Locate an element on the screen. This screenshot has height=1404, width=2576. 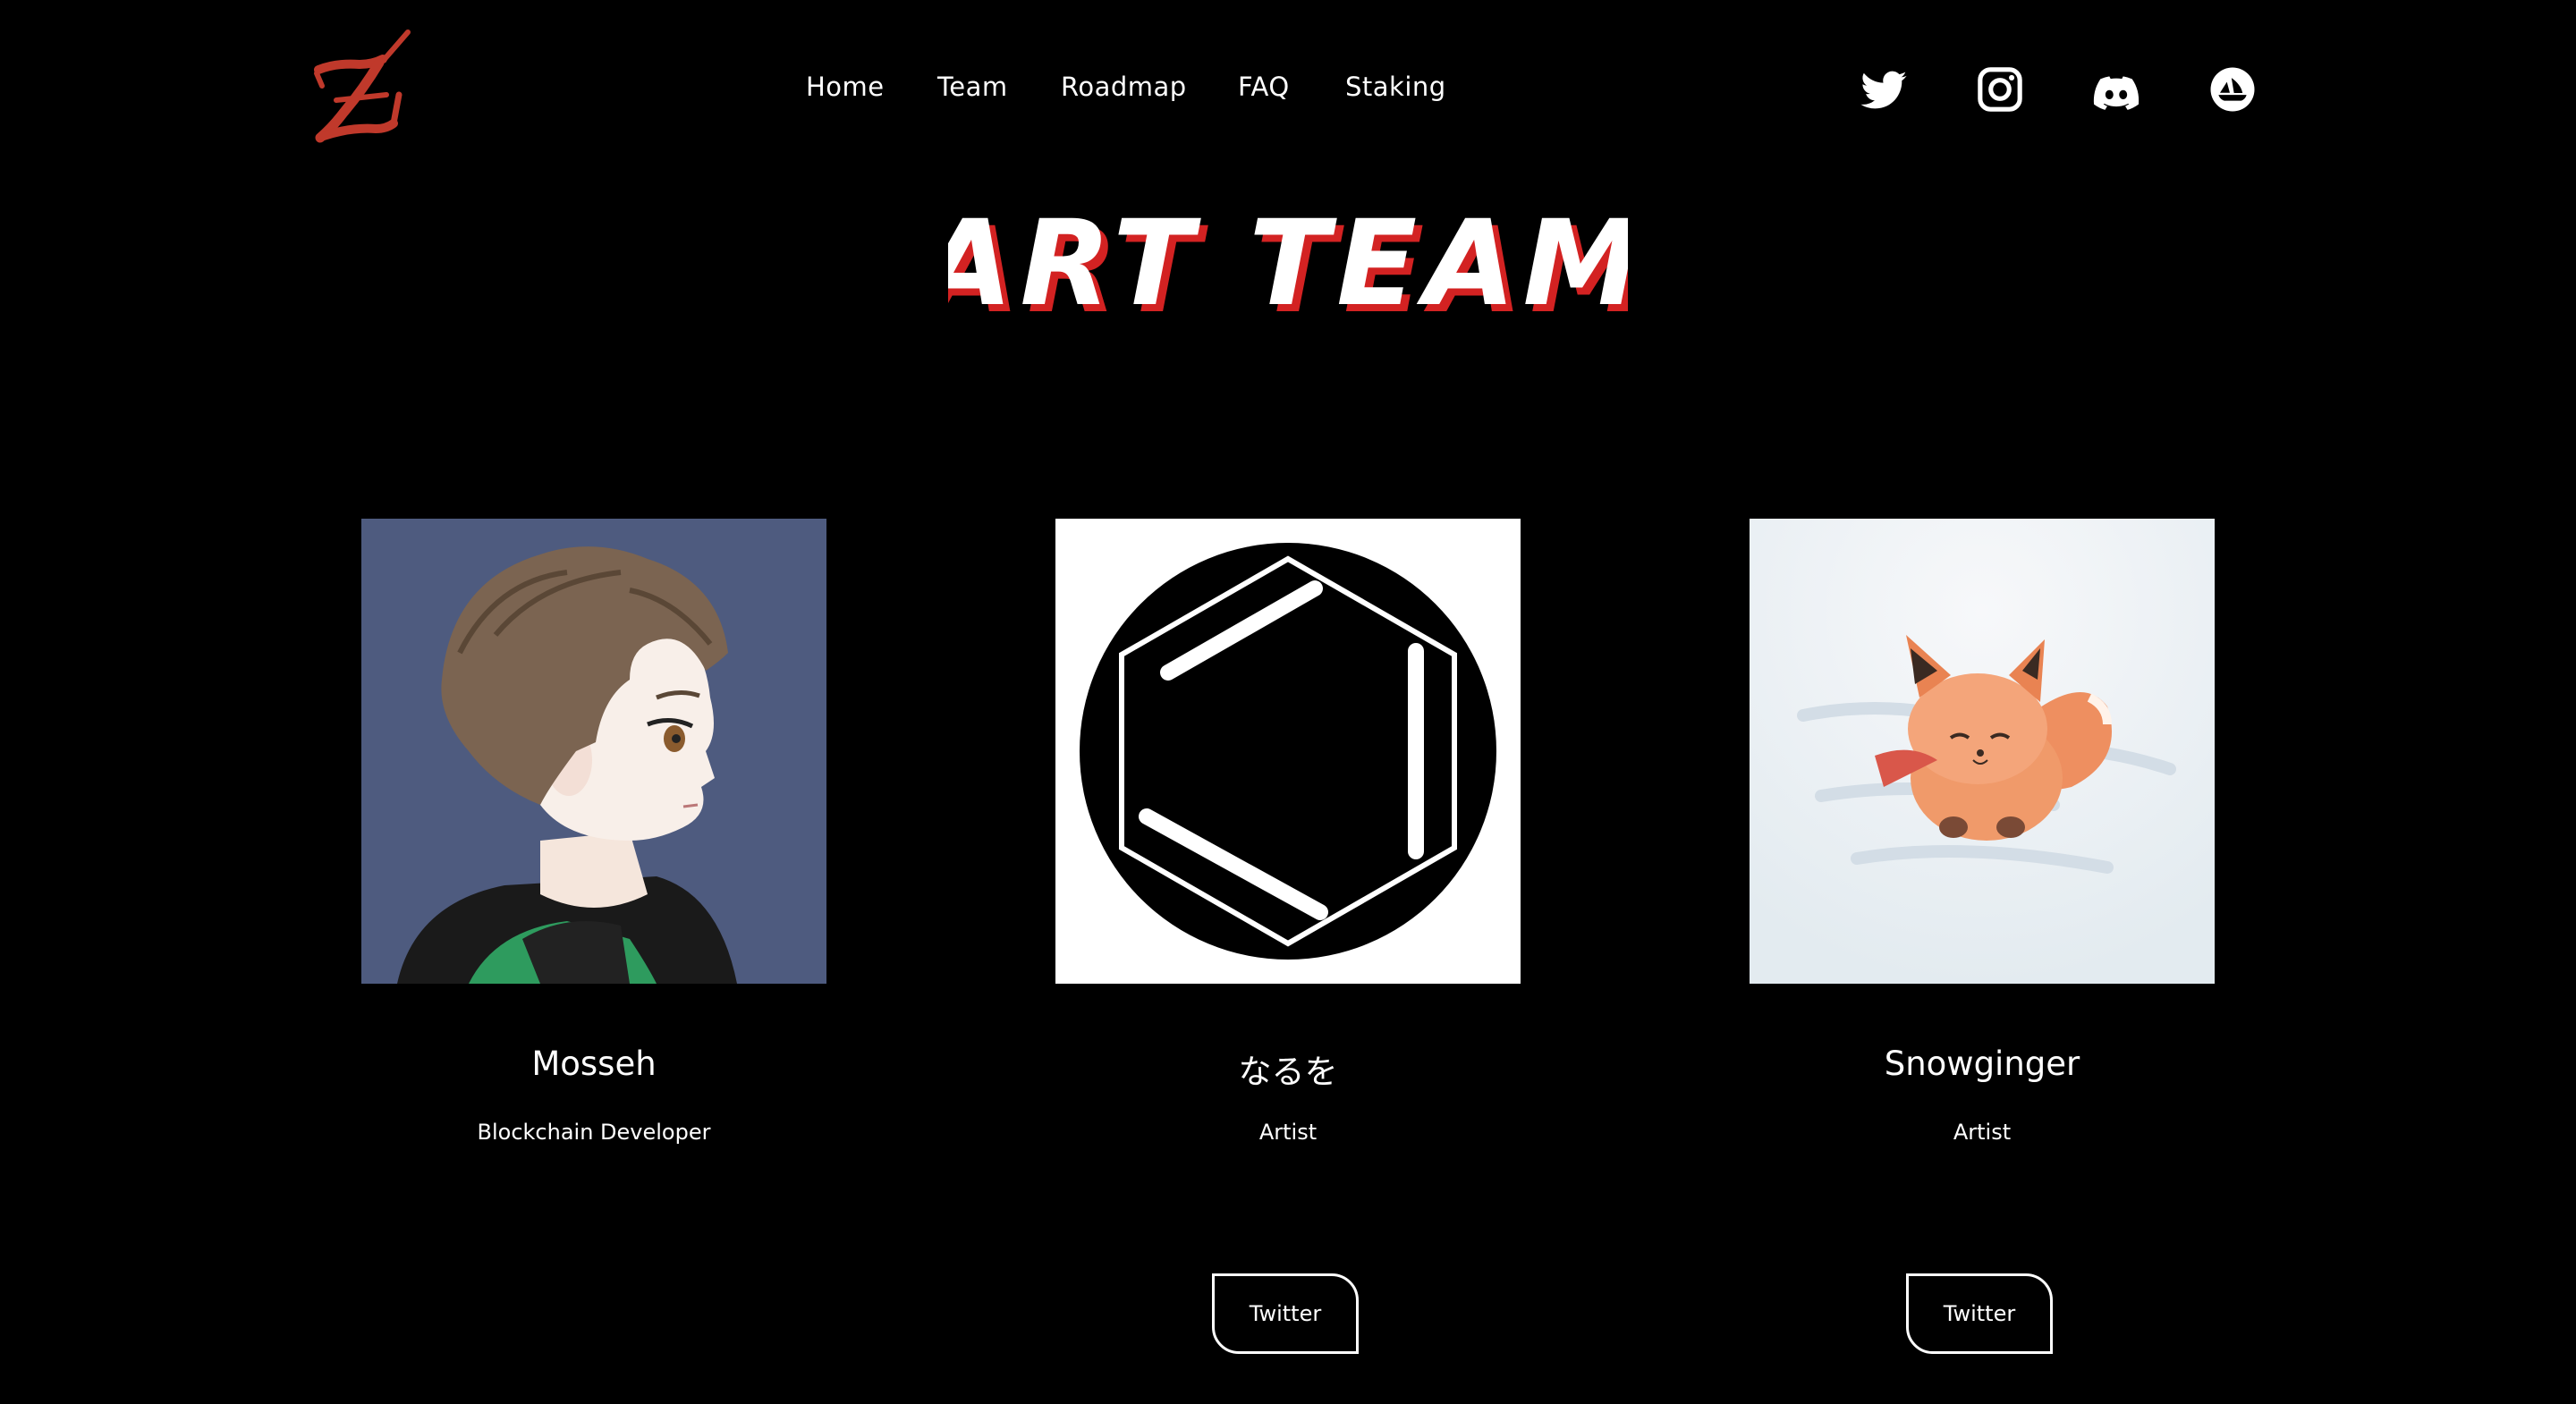
team-card-mosseh: Mosseh Blockchain Developer is located at coordinates (593, 832).